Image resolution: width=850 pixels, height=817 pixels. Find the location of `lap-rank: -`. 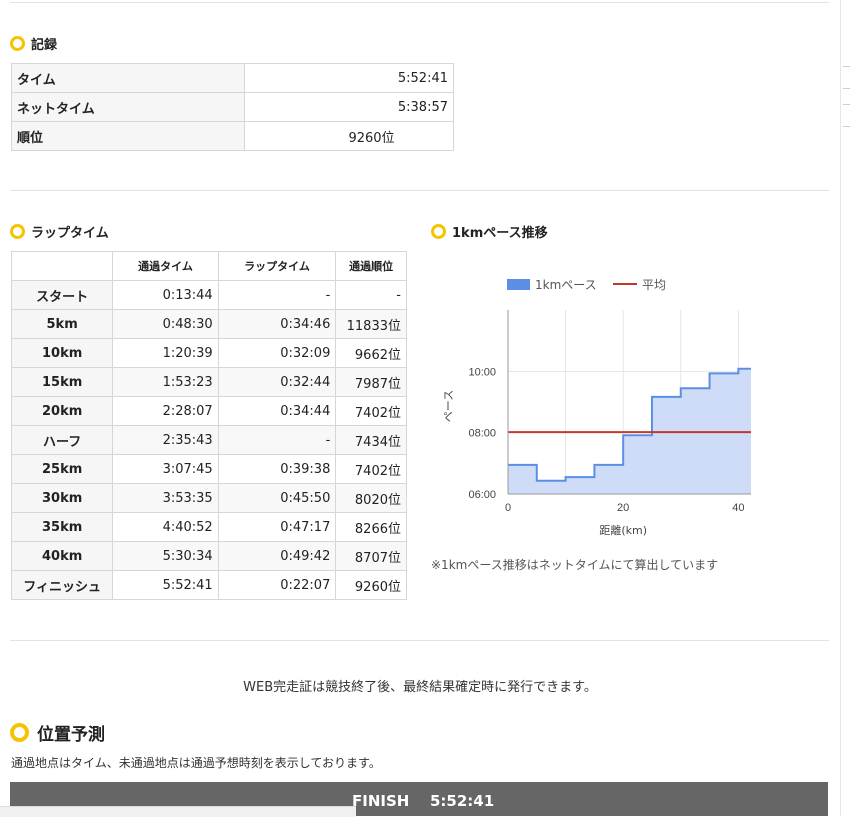

lap-rank: - is located at coordinates (371, 295).